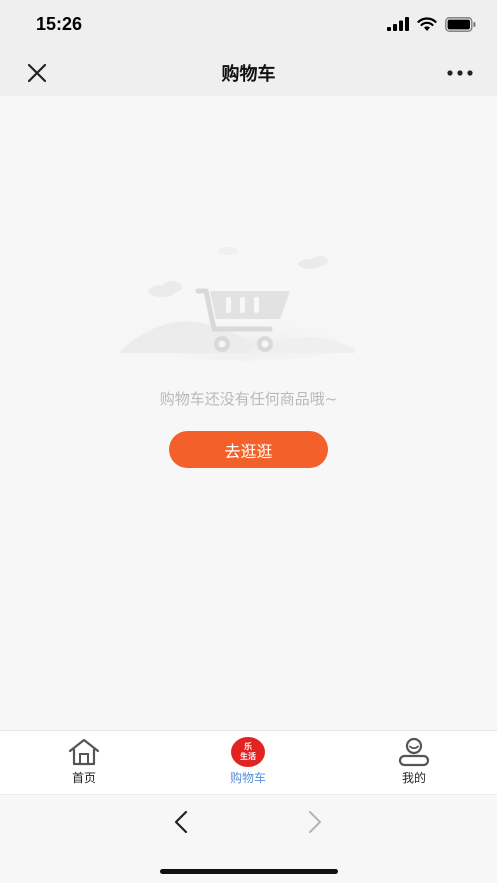 The image size is (497, 883). I want to click on logo-text-top: 乐, so click(248, 746).